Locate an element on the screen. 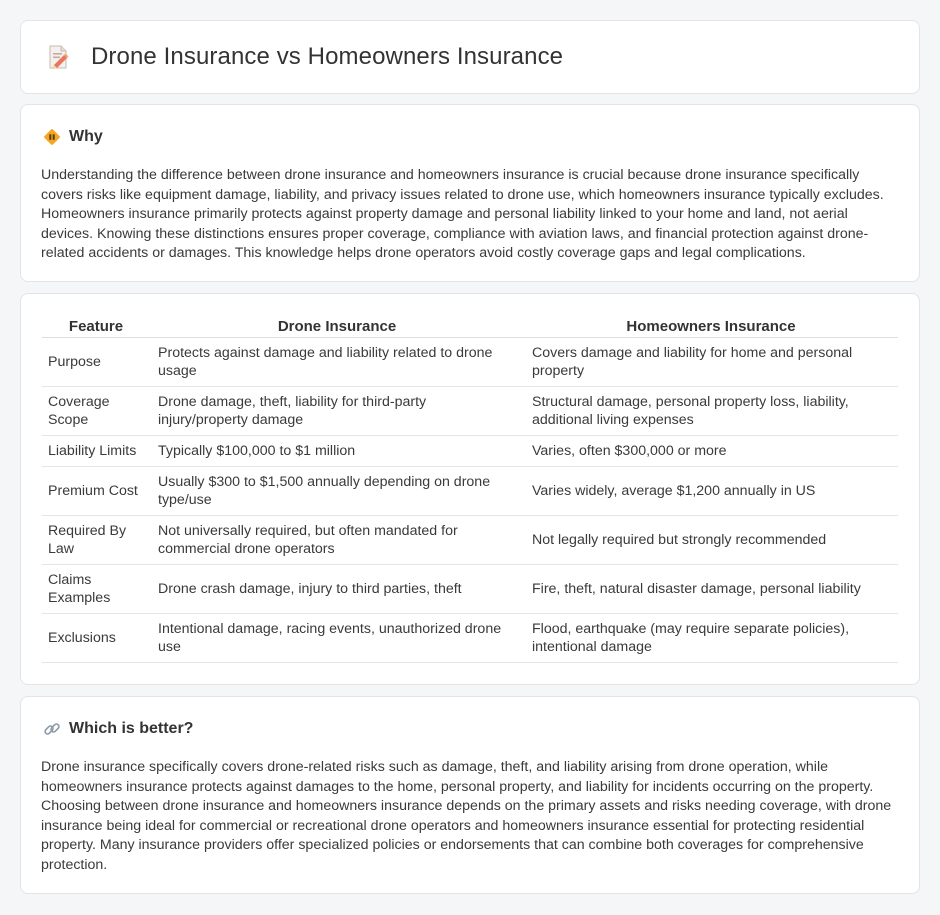 Image resolution: width=940 pixels, height=915 pixels. drone-cell: Typically $100,000 to $1 million is located at coordinates (337, 451).